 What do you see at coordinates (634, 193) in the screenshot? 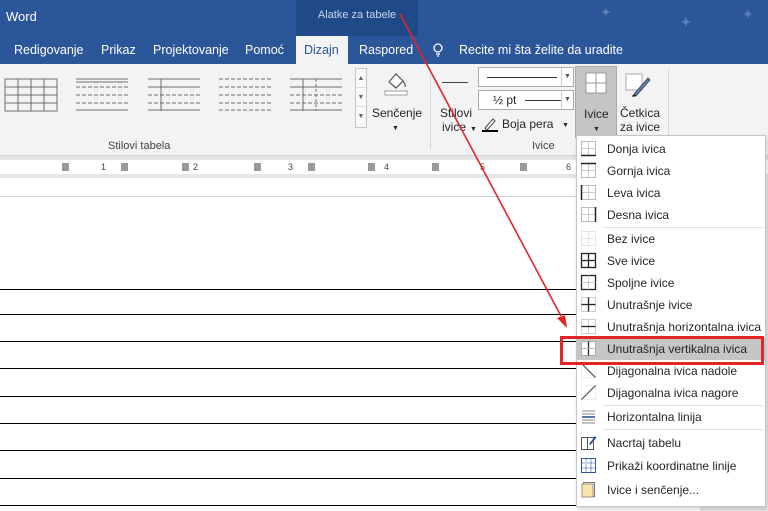
I see `menu-item-label: Leva ivica` at bounding box center [634, 193].